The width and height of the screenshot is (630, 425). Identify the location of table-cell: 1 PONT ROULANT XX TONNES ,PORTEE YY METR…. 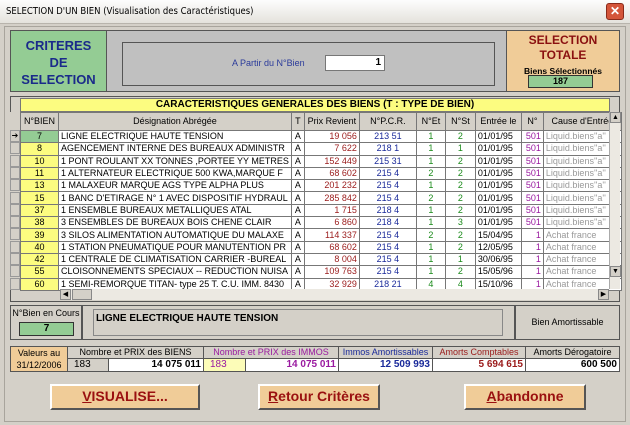
(175, 161).